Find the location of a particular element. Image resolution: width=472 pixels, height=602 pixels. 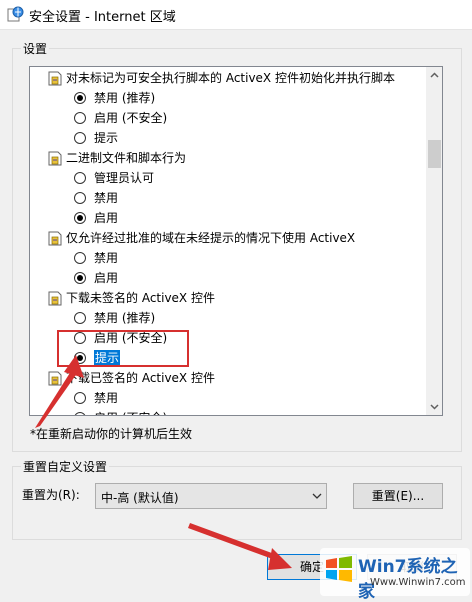

scrollbar-thumb is located at coordinates (434, 154).